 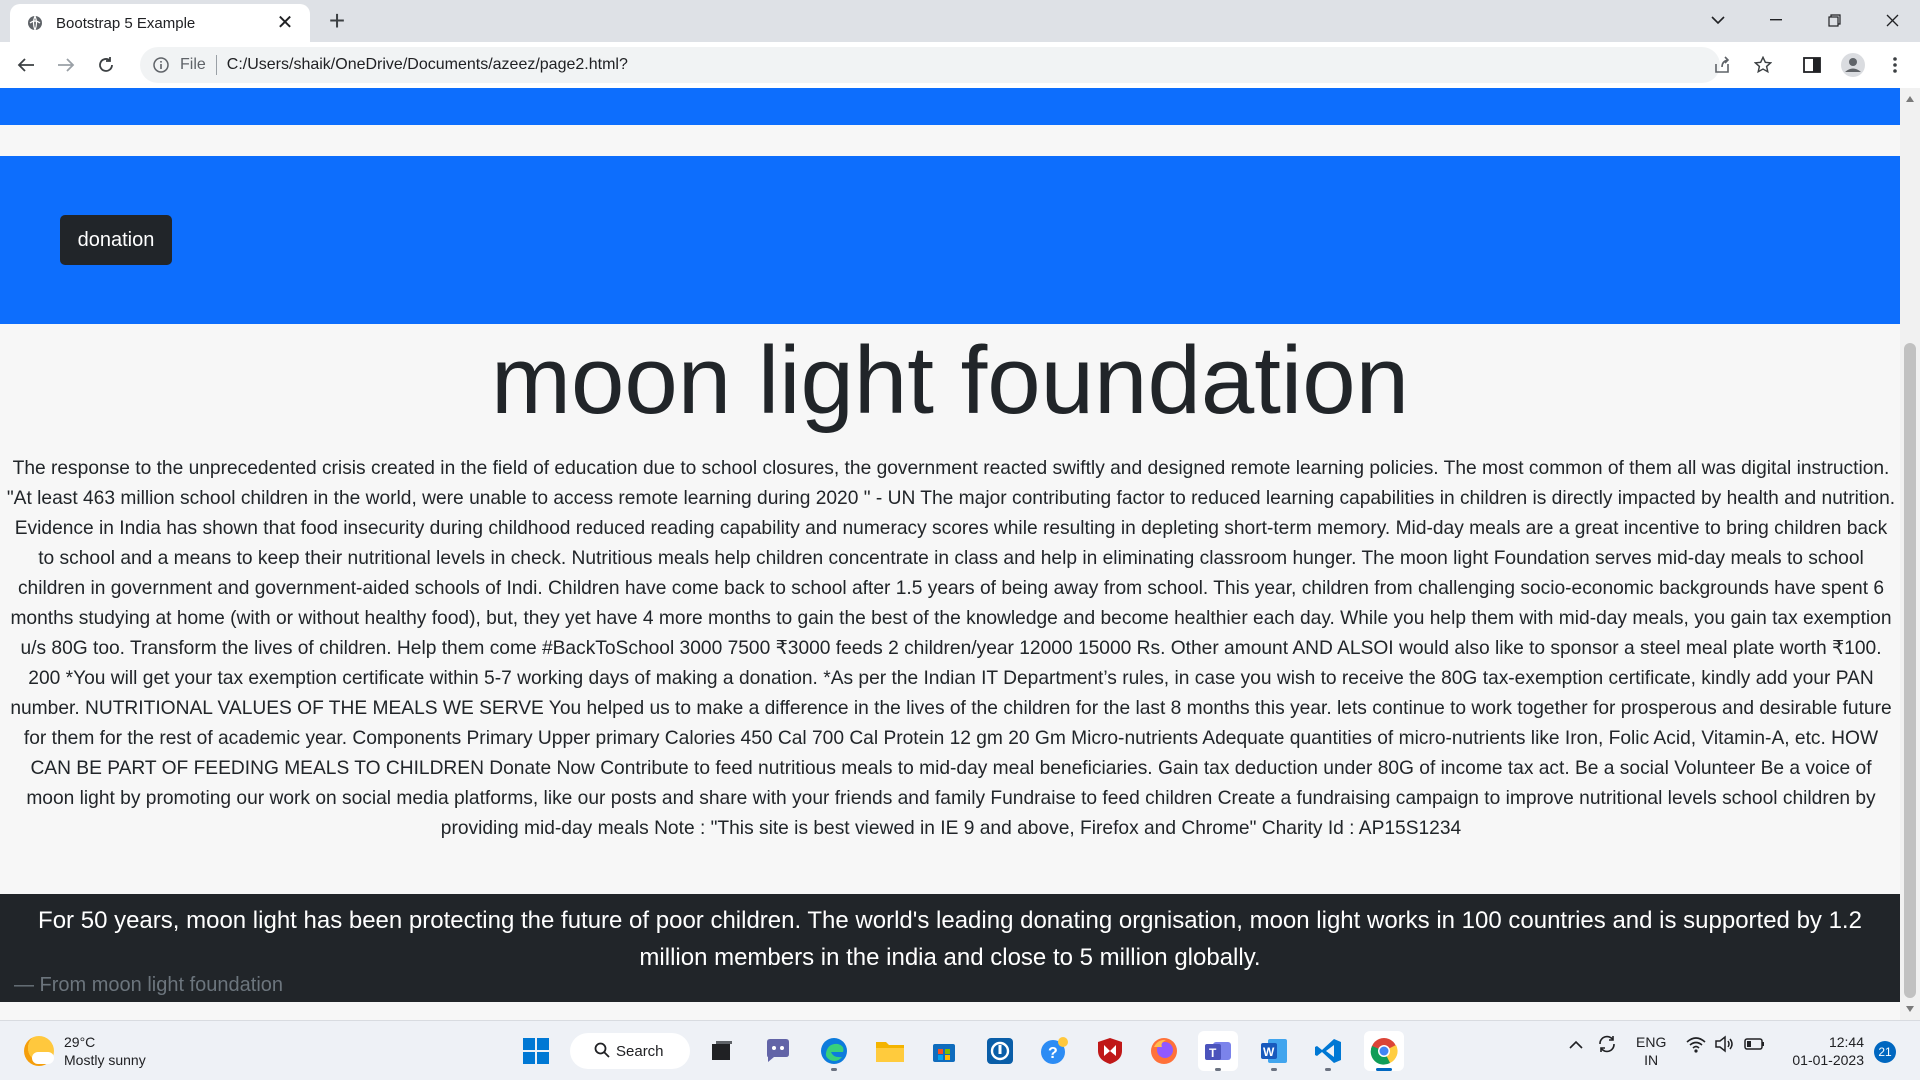 What do you see at coordinates (1110, 1051) in the screenshot?
I see `mcafee-shield-icon` at bounding box center [1110, 1051].